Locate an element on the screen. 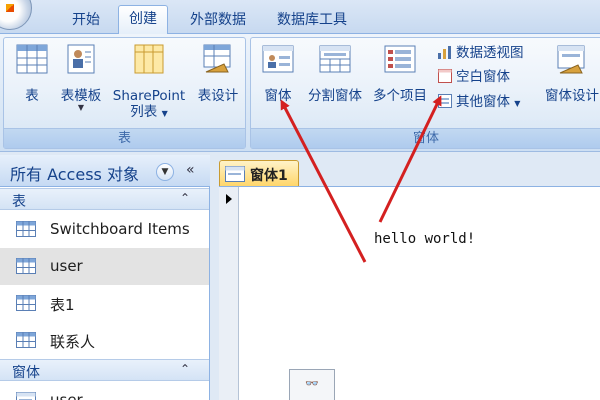 The height and width of the screenshot is (400, 600). table-design-button: 表设计 is located at coordinates (218, 84).